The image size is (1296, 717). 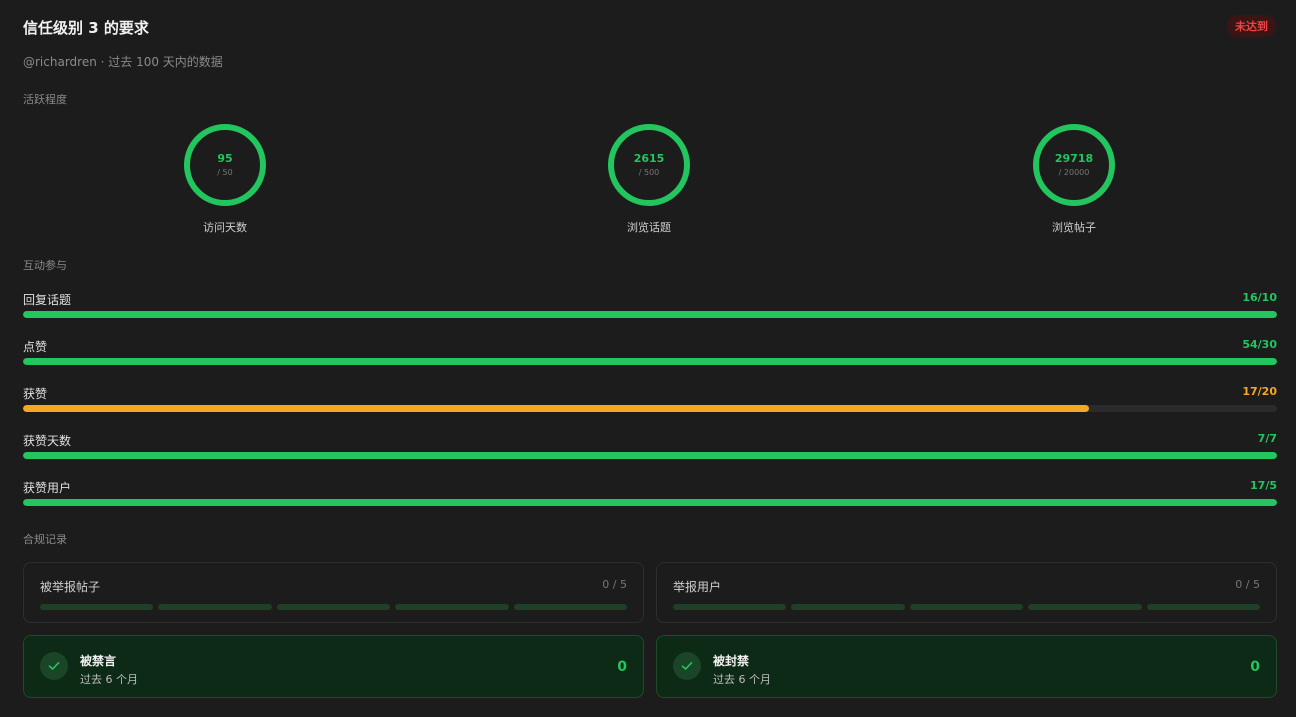 What do you see at coordinates (225, 227) in the screenshot?
I see `ring-label: 访问天数` at bounding box center [225, 227].